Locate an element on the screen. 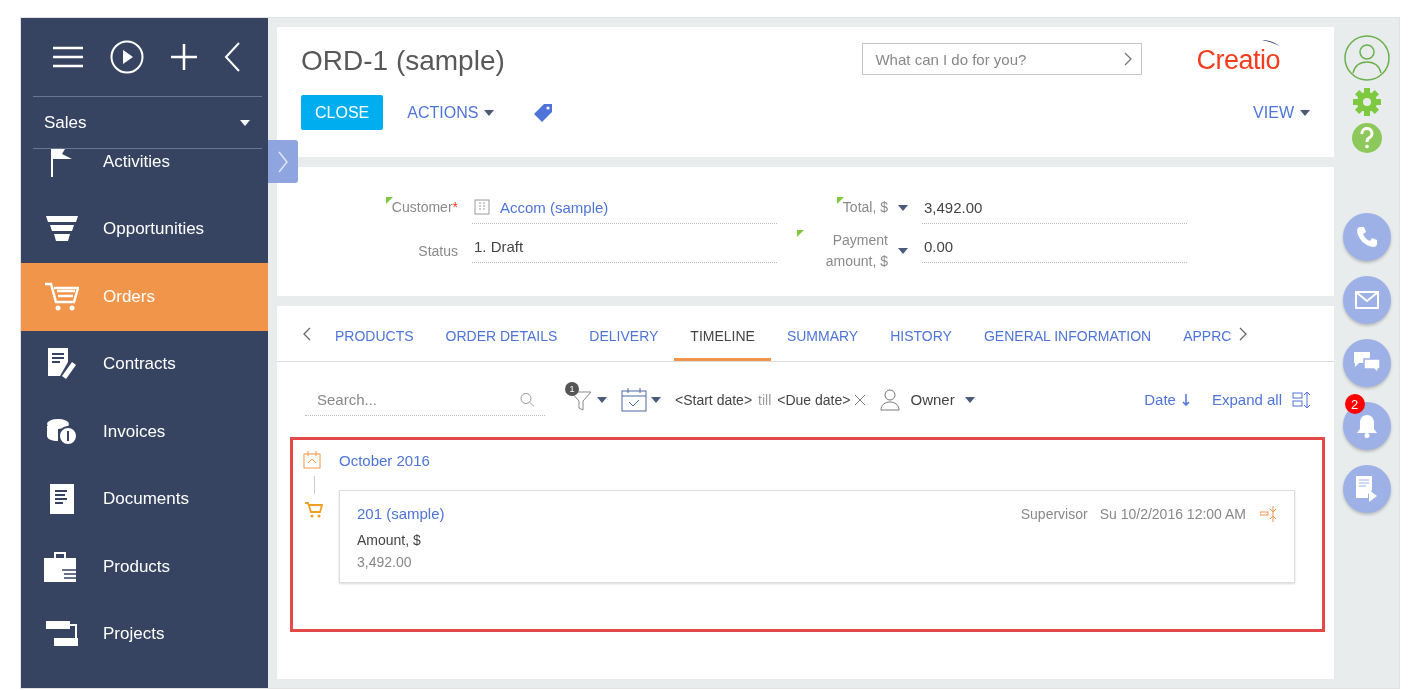  close-button: CLOSE is located at coordinates (342, 112).